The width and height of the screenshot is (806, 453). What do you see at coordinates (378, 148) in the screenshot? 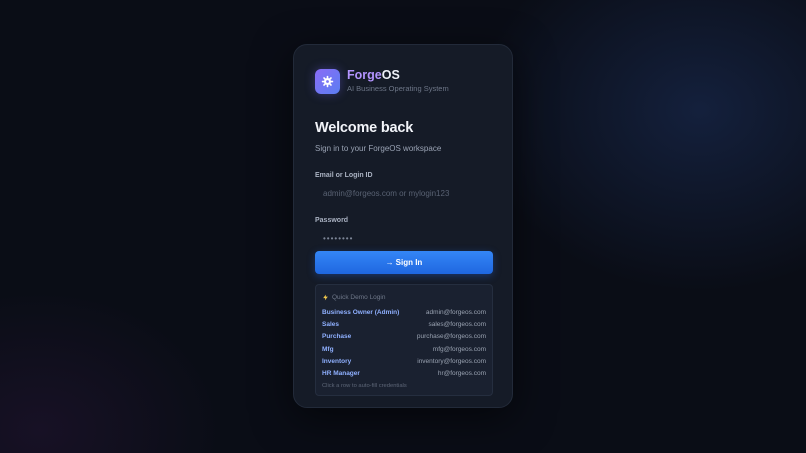
I see `page-subtitle: Sign in to your ForgeOS workspace` at bounding box center [378, 148].